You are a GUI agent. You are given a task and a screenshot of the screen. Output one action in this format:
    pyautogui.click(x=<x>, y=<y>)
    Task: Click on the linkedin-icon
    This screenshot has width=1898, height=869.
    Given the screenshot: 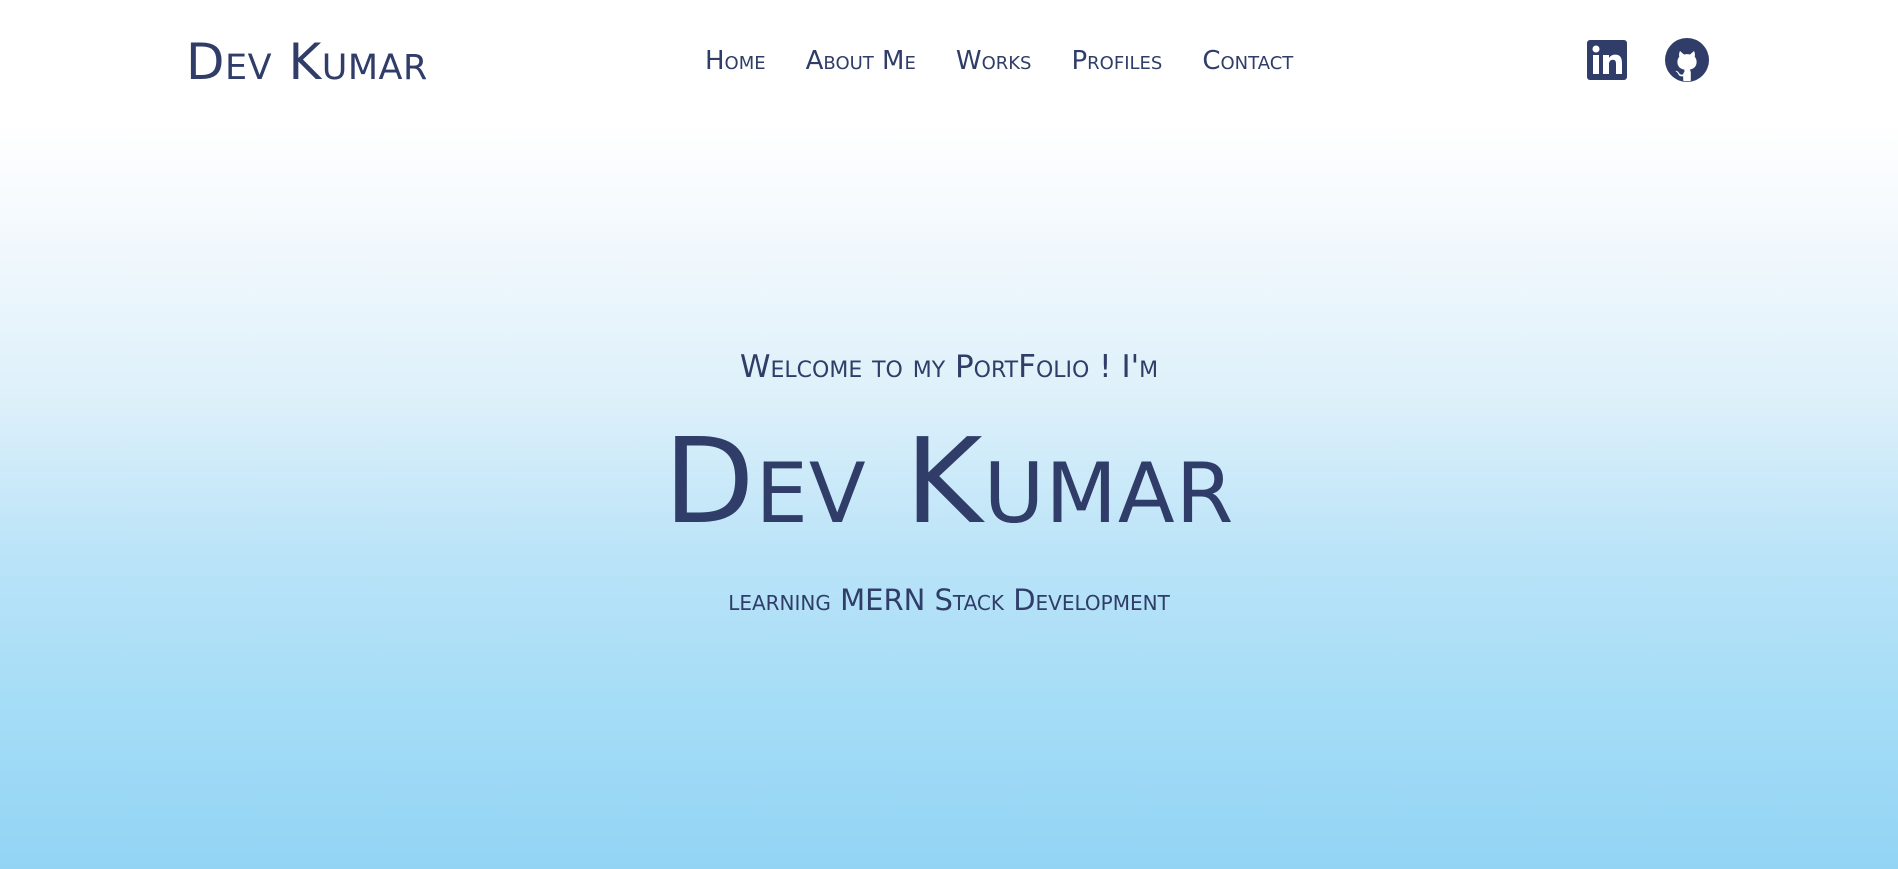 What is the action you would take?
    pyautogui.click(x=1607, y=60)
    